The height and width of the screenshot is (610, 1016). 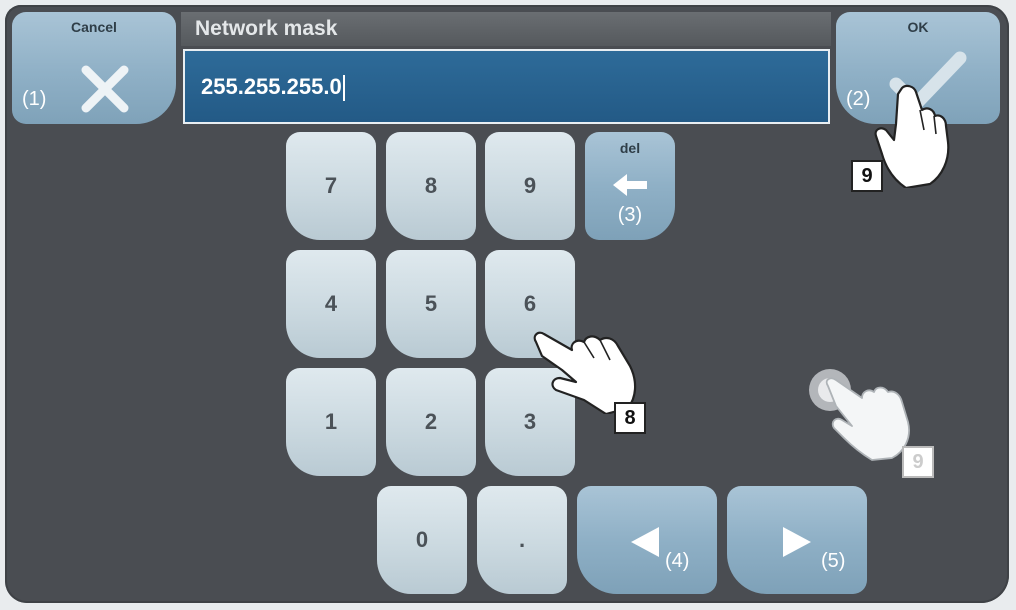 What do you see at coordinates (918, 27) in the screenshot?
I see `ok-label: OK` at bounding box center [918, 27].